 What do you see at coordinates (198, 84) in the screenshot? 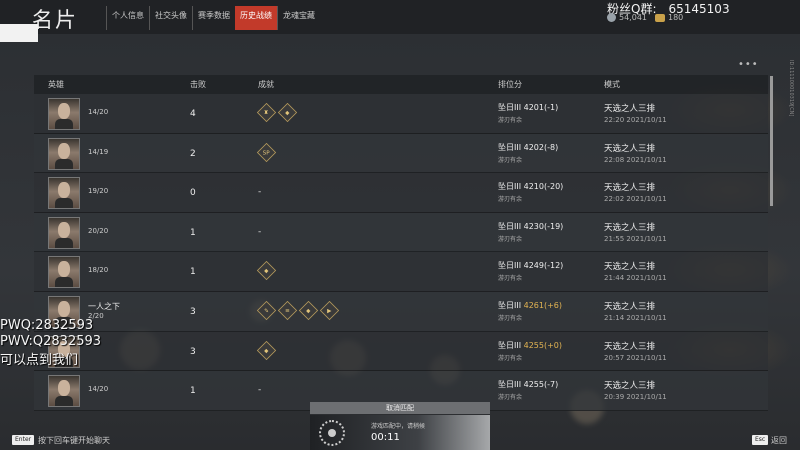
I see `header-kd: 击败` at bounding box center [198, 84].